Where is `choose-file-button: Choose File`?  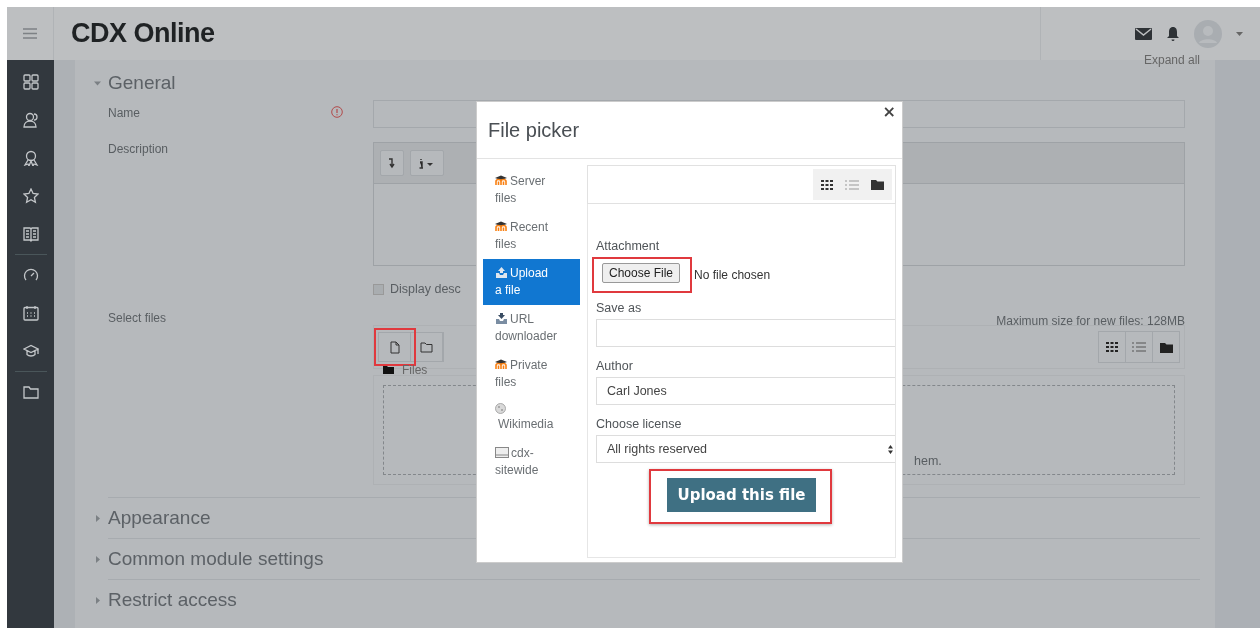 choose-file-button: Choose File is located at coordinates (641, 273).